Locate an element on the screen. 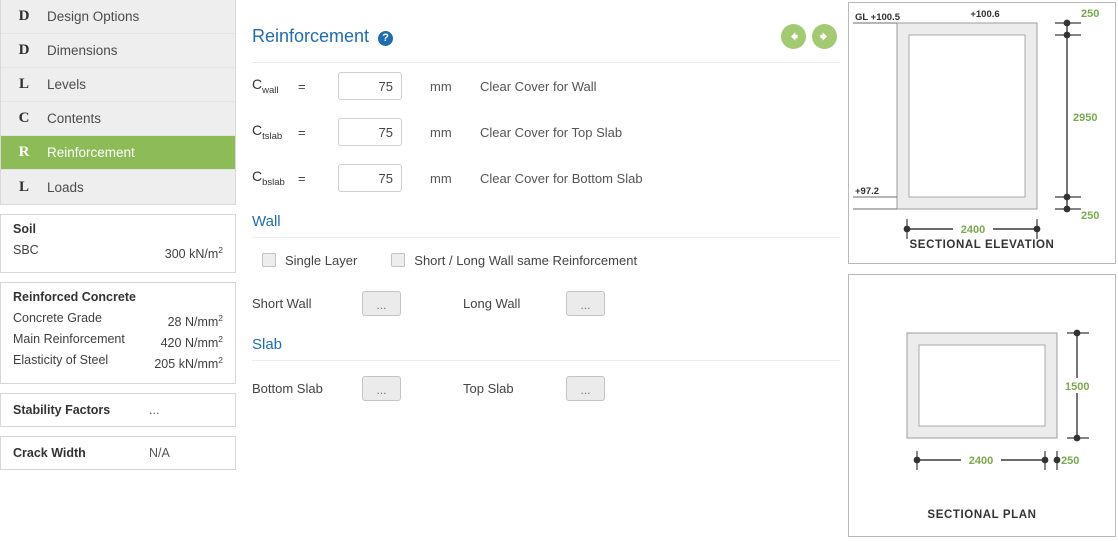 The height and width of the screenshot is (541, 1118). sidebar-item-reinforcement: R Reinforcement is located at coordinates (118, 153).